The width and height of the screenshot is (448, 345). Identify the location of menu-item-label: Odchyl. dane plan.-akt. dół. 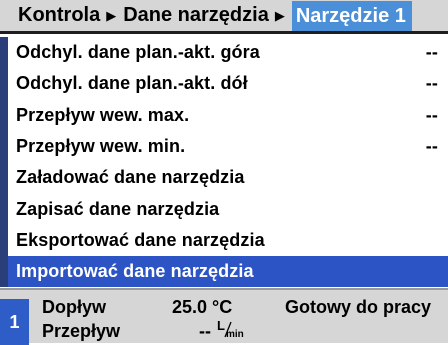
(132, 83).